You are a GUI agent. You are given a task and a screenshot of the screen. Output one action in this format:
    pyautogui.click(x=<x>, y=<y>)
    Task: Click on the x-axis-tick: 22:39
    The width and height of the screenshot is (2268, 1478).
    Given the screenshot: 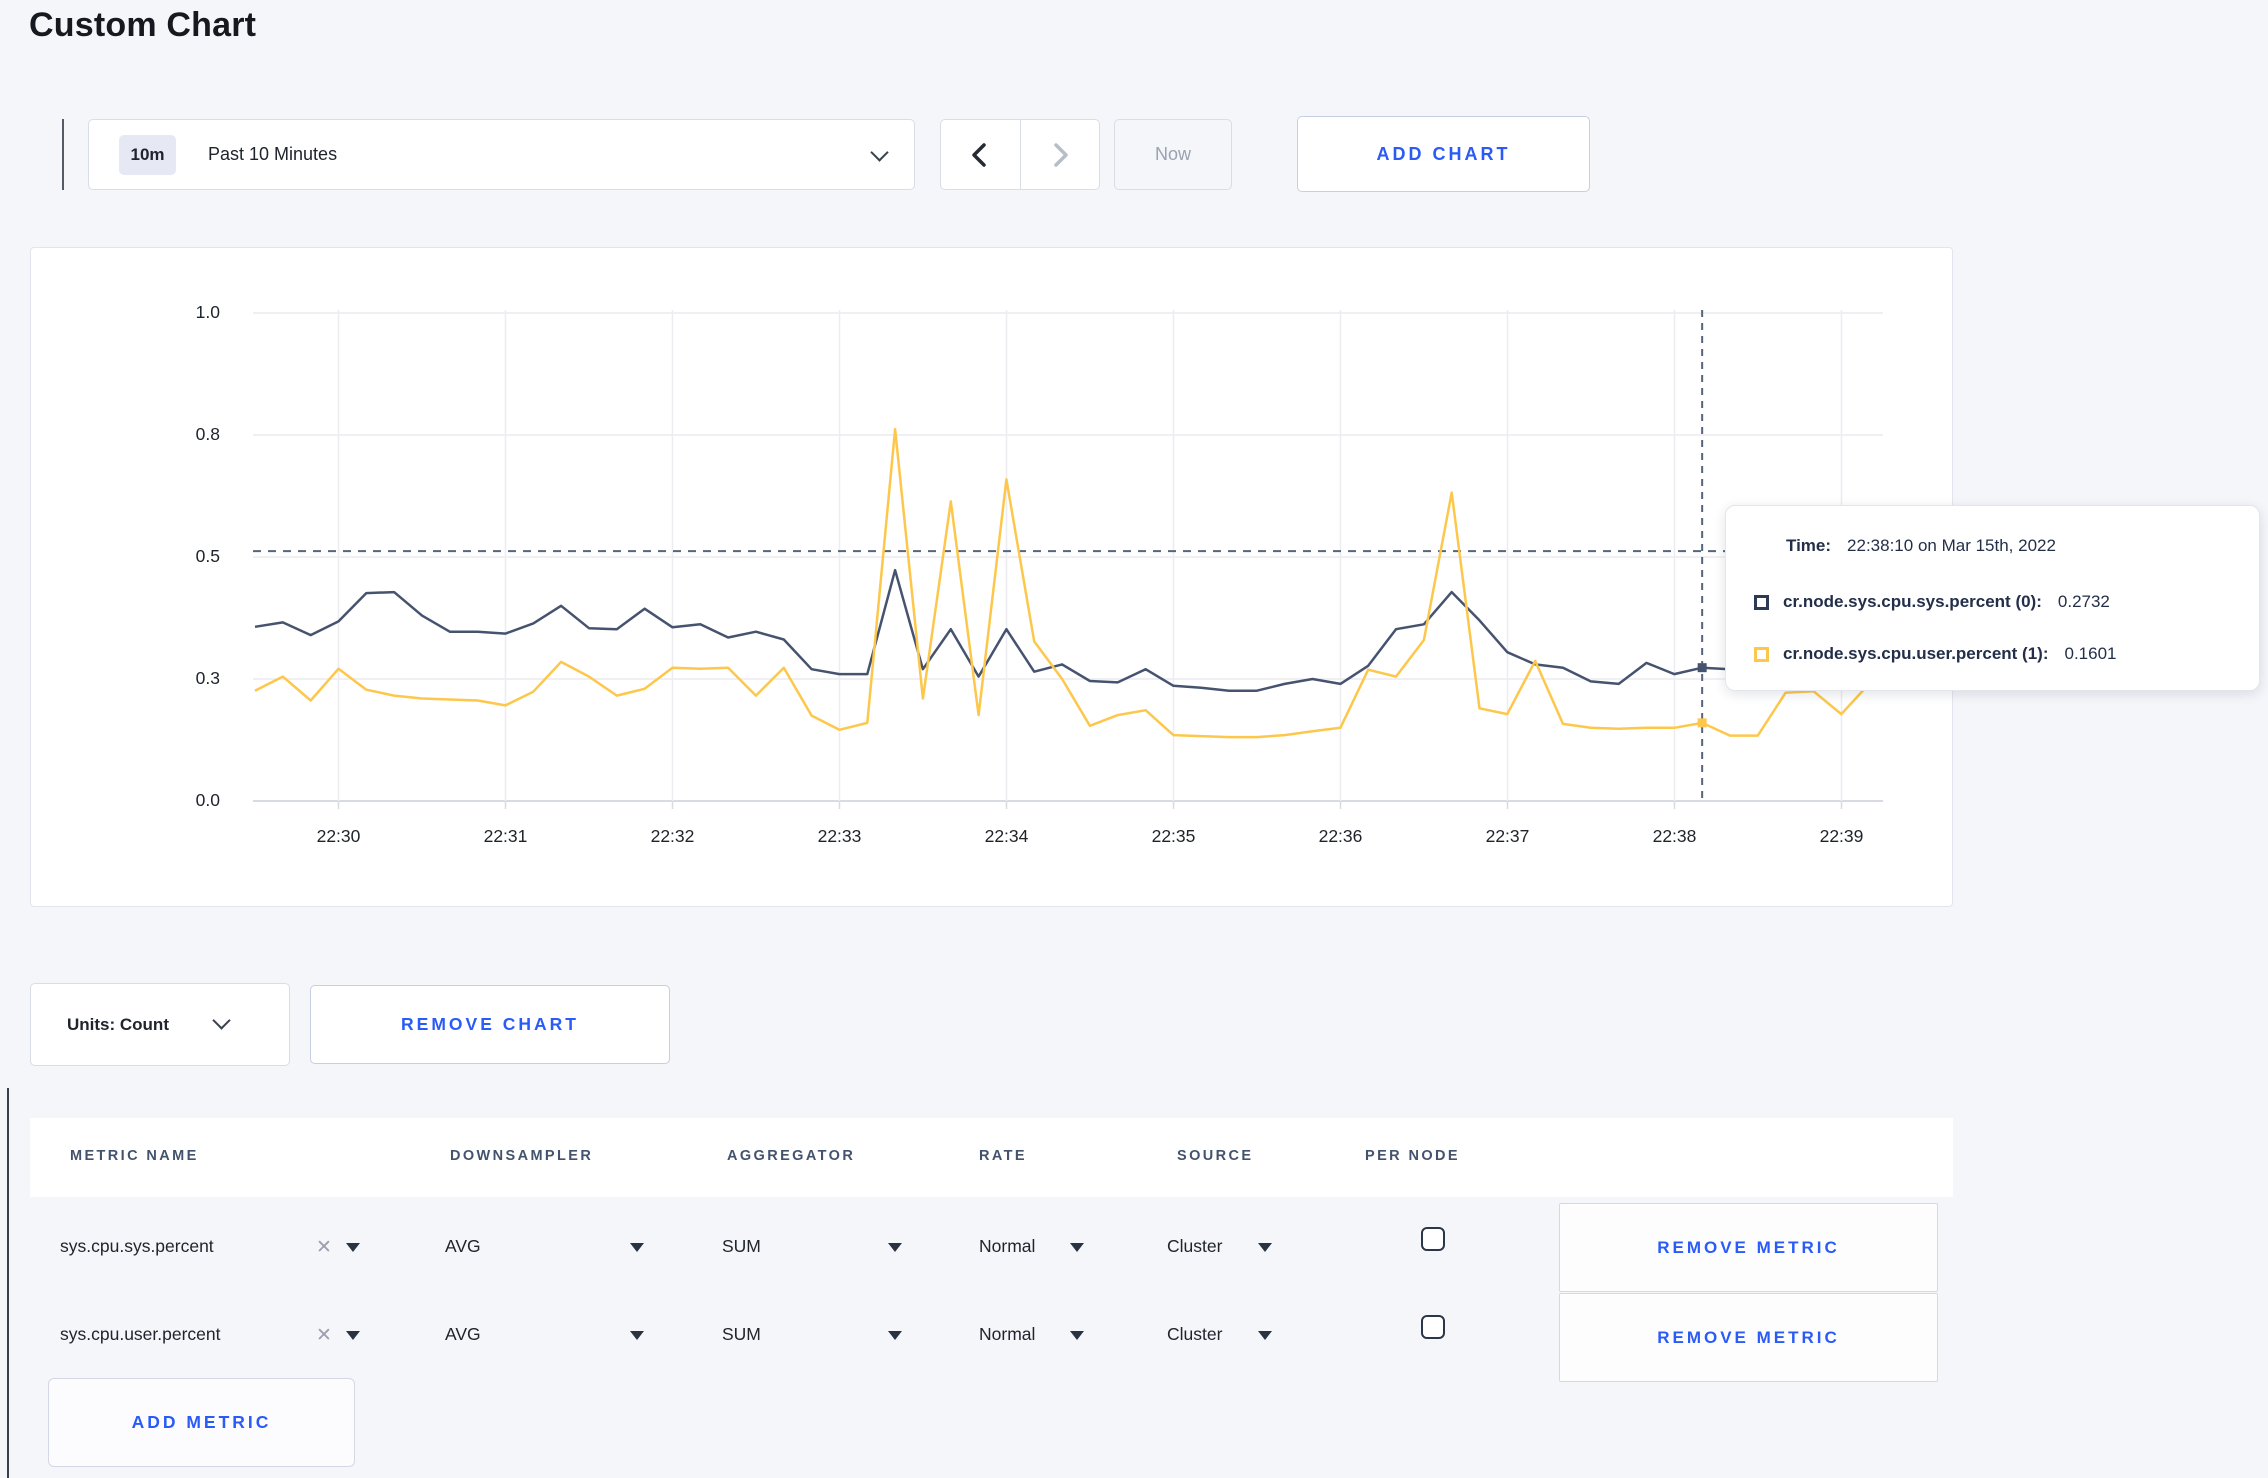 What is the action you would take?
    pyautogui.click(x=1841, y=836)
    